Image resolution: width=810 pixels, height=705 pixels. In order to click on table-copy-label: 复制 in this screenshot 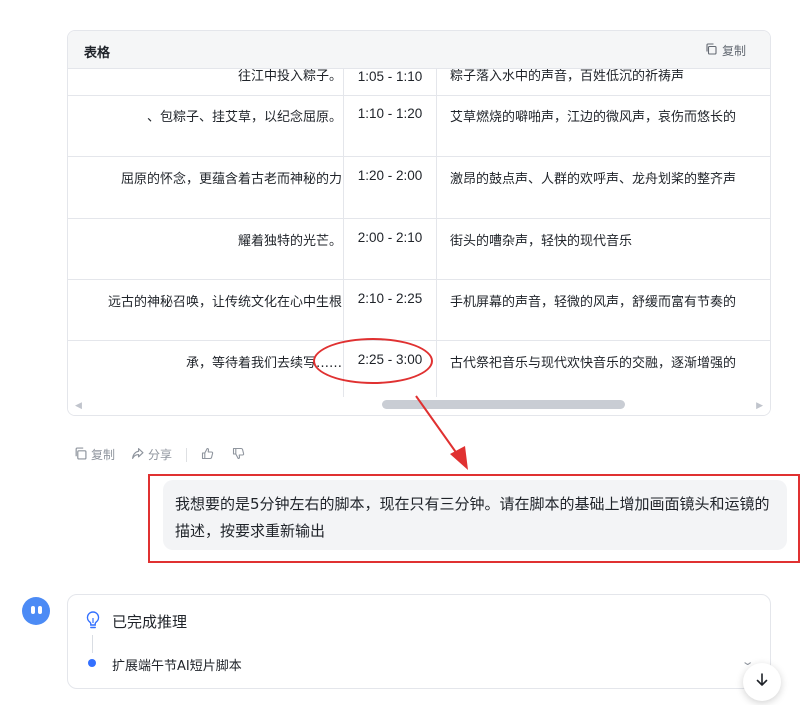, I will do `click(733, 51)`.